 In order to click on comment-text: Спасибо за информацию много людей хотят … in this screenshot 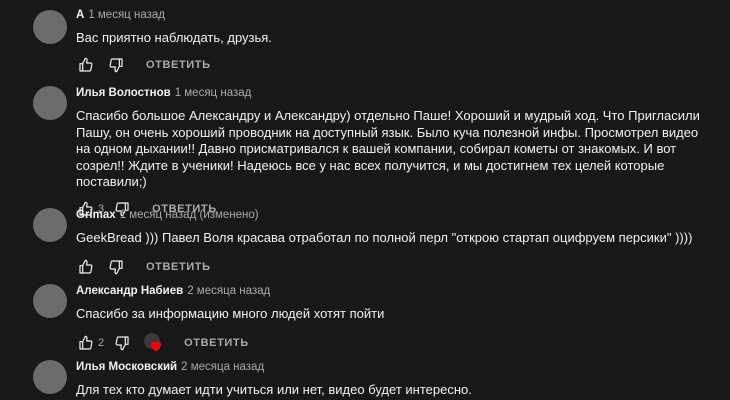, I will do `click(230, 313)`.